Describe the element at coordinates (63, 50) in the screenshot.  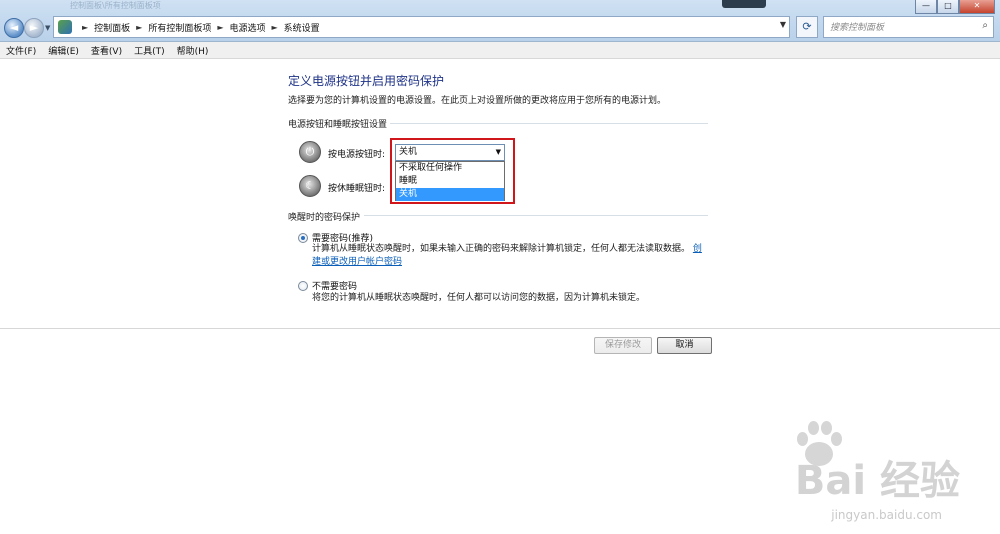
I see `menu-edit: 编辑(E)` at that location.